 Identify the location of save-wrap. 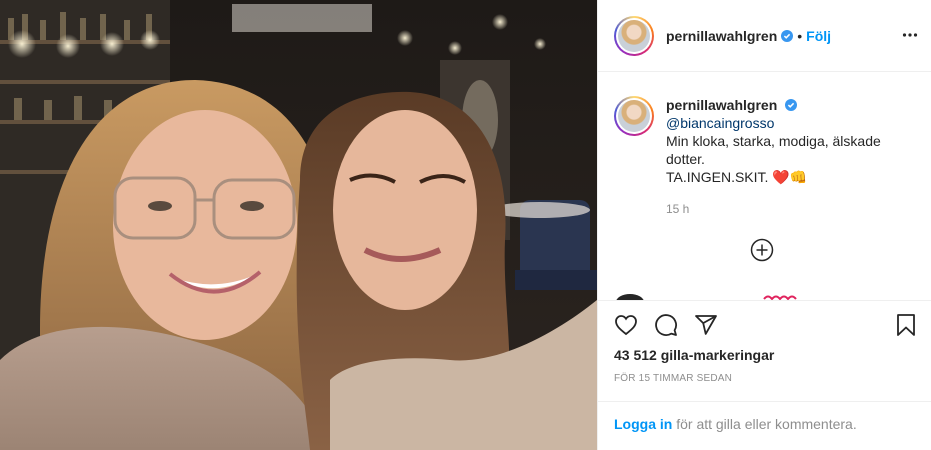
(906, 325).